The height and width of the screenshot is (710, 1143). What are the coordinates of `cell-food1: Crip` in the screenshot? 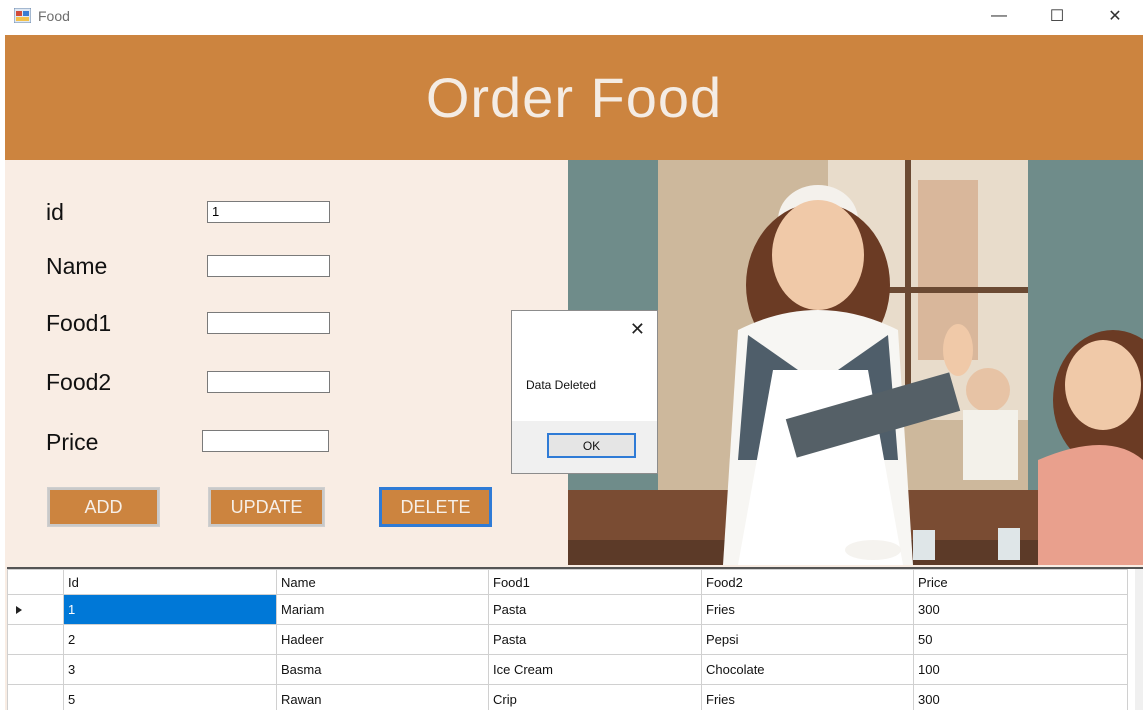 It's located at (595, 697).